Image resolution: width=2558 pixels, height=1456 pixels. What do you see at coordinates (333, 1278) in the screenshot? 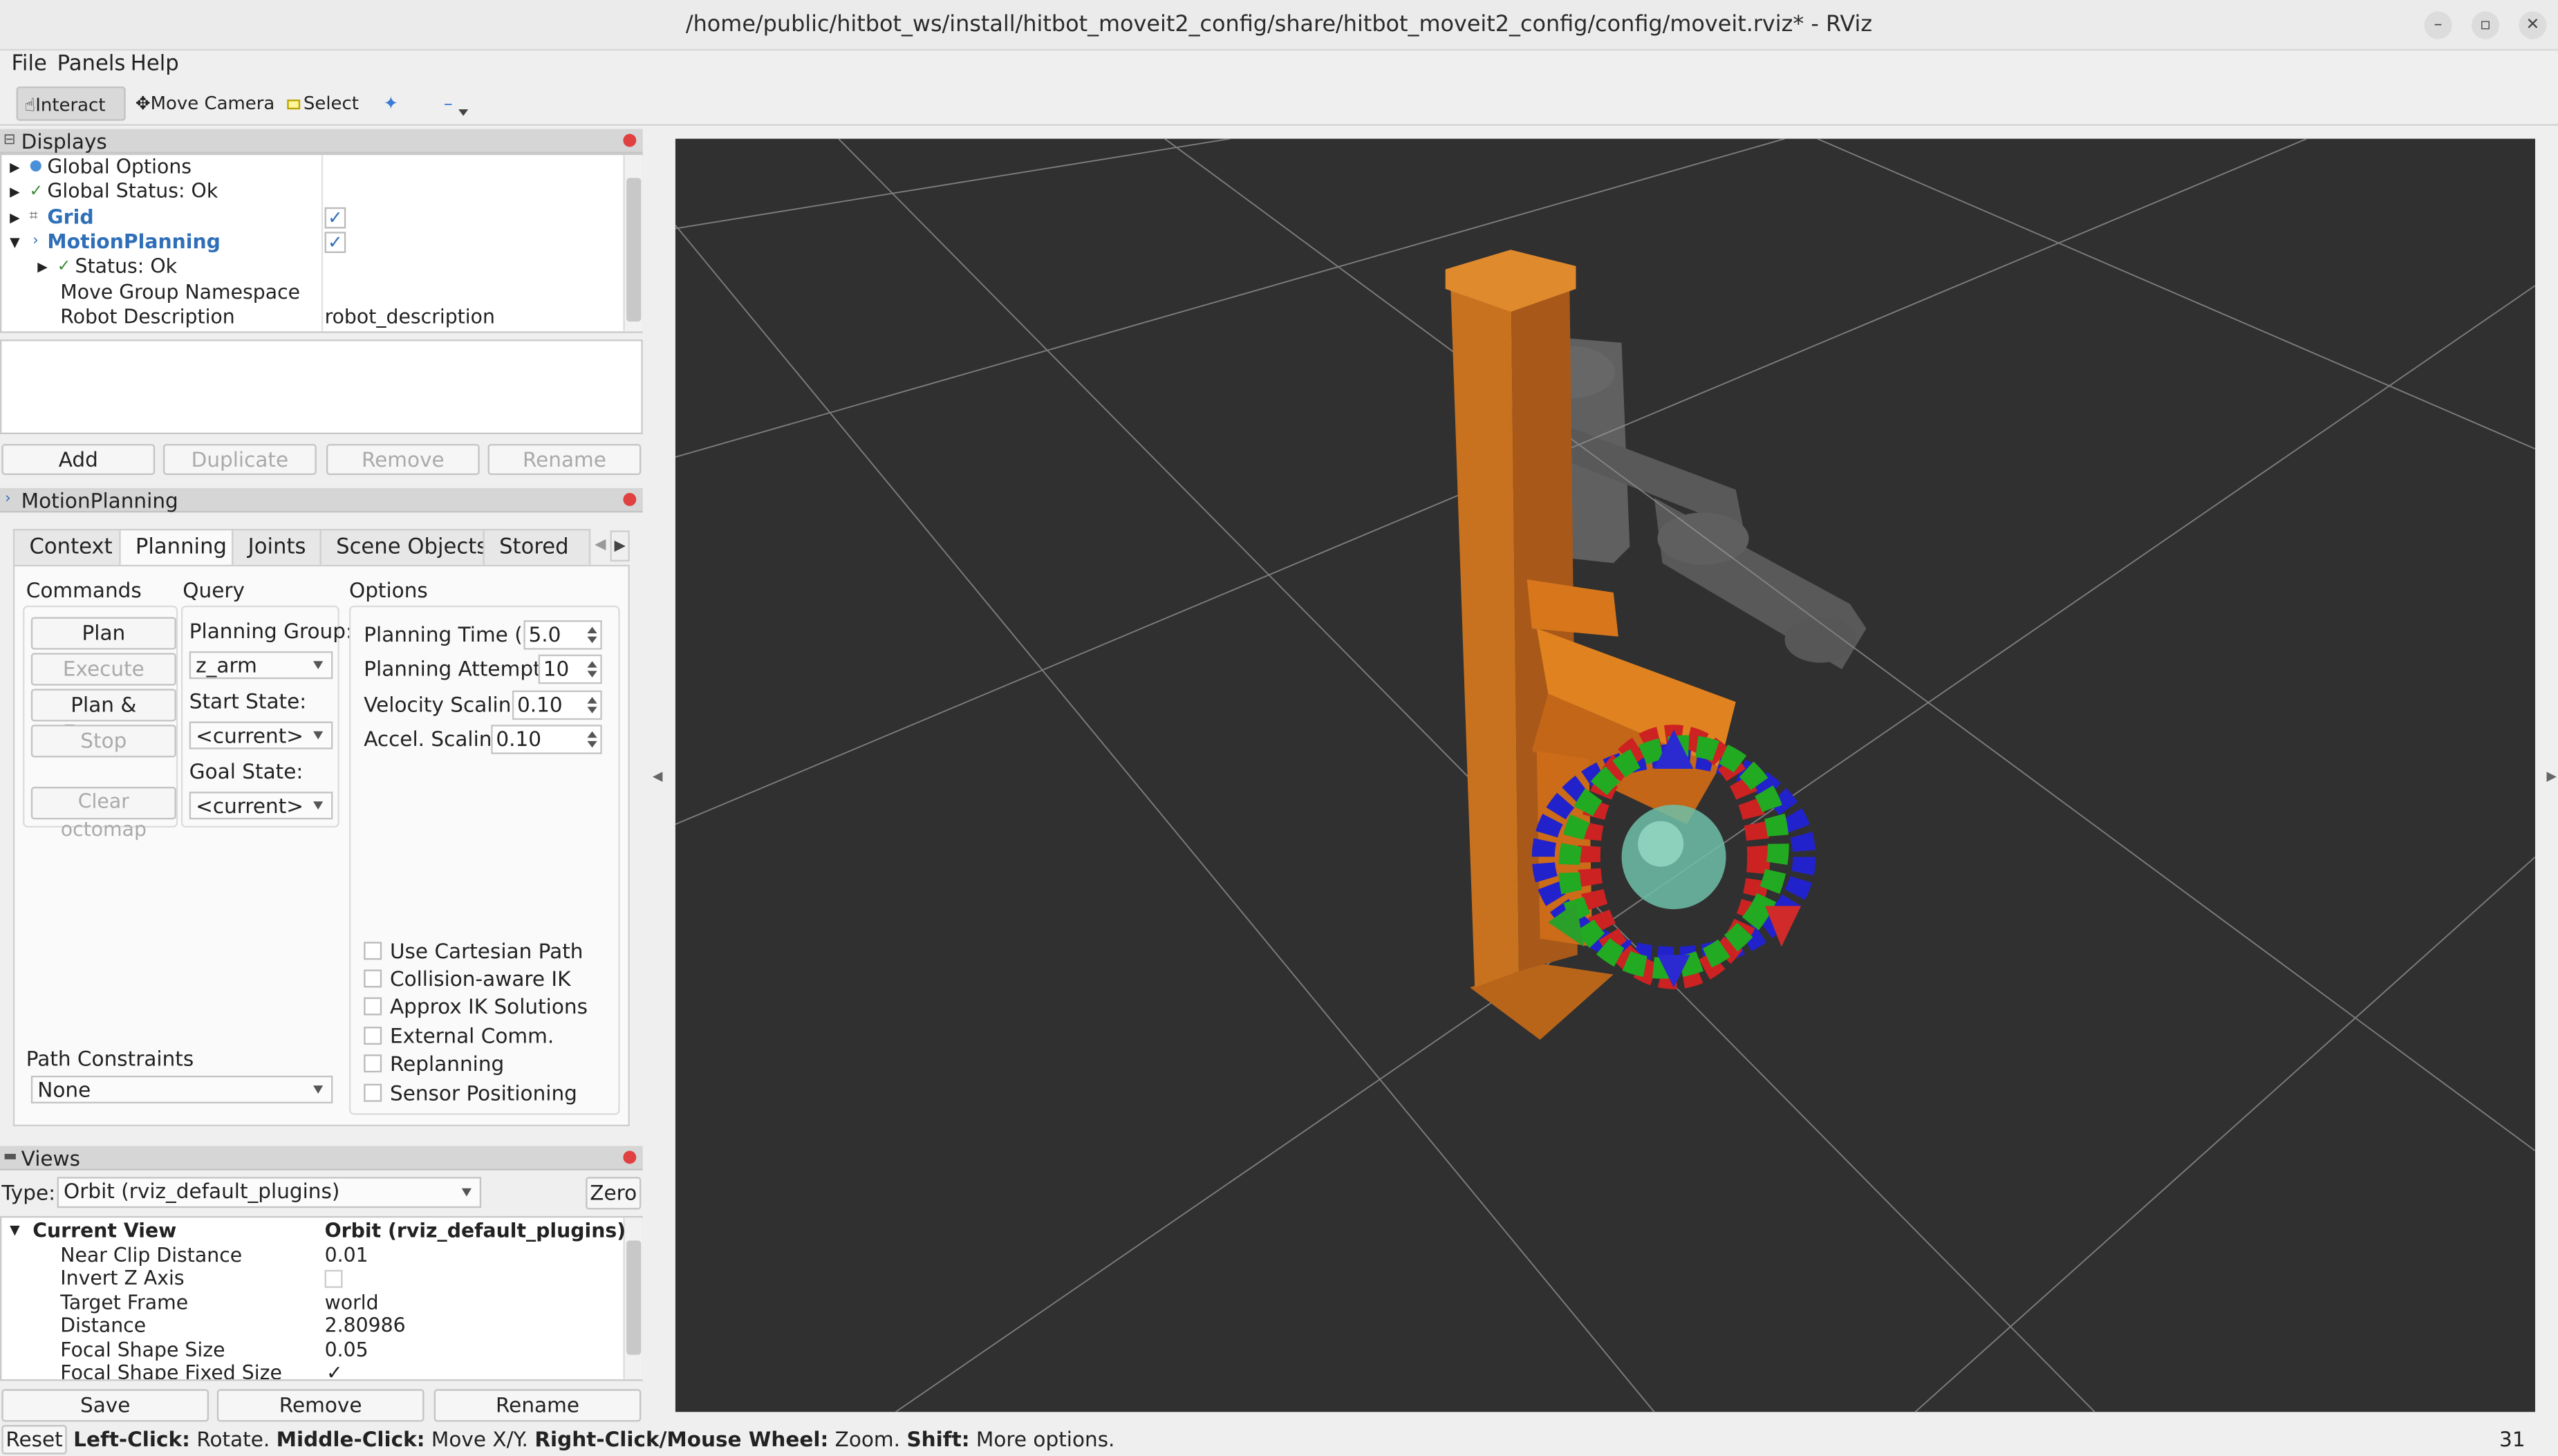
I see `invert-z-checkbox` at bounding box center [333, 1278].